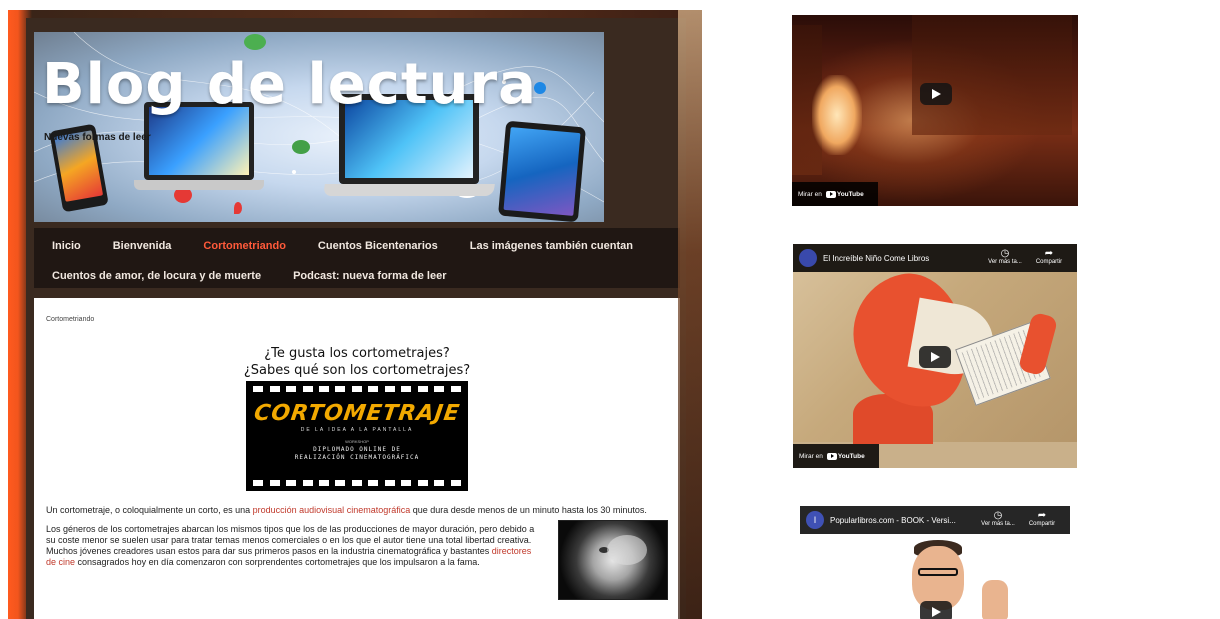  I want to click on person-hand, so click(995, 599).